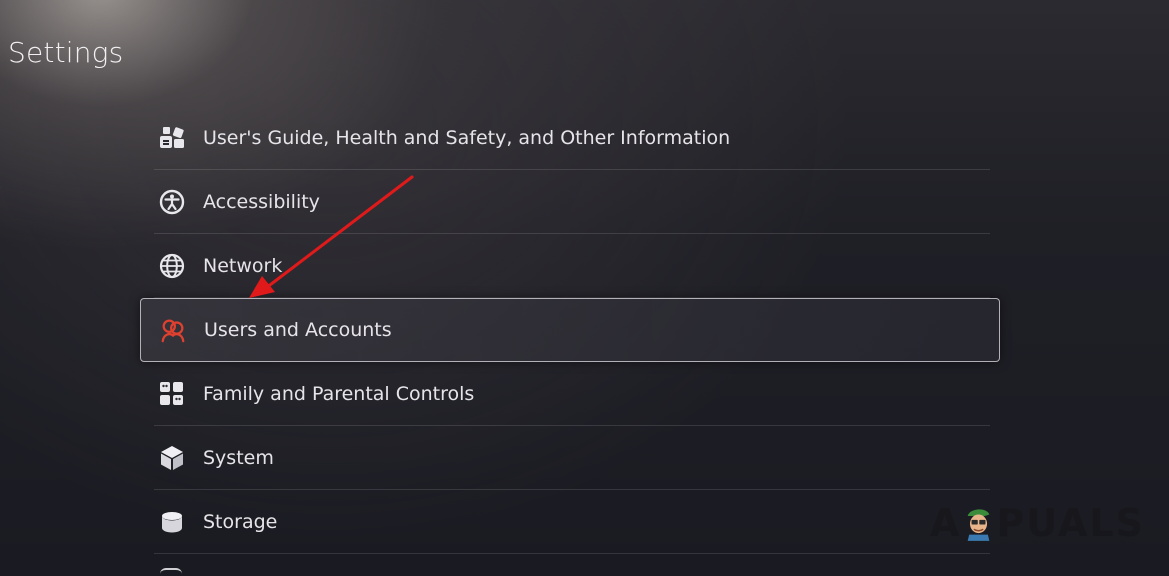 The height and width of the screenshot is (576, 1169). I want to click on watermark-text-left: A, so click(946, 523).